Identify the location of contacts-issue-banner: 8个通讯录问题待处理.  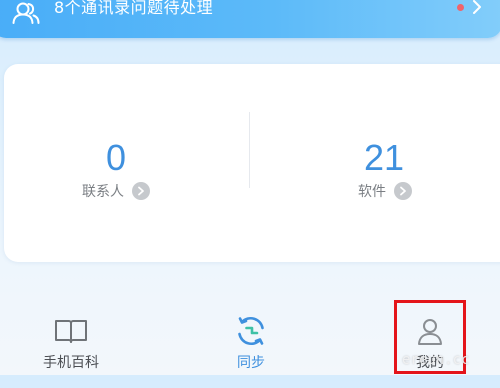
(250, 19).